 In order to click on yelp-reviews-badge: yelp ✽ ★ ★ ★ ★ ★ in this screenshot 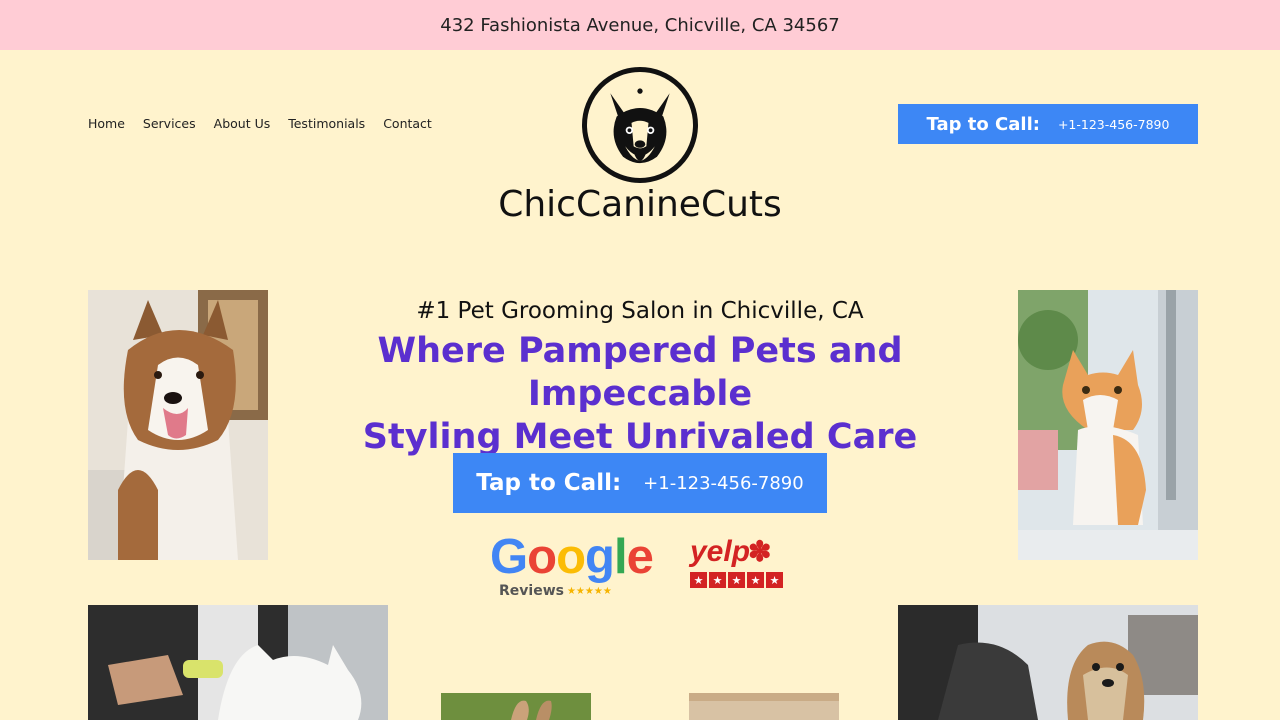, I will do `click(739, 567)`.